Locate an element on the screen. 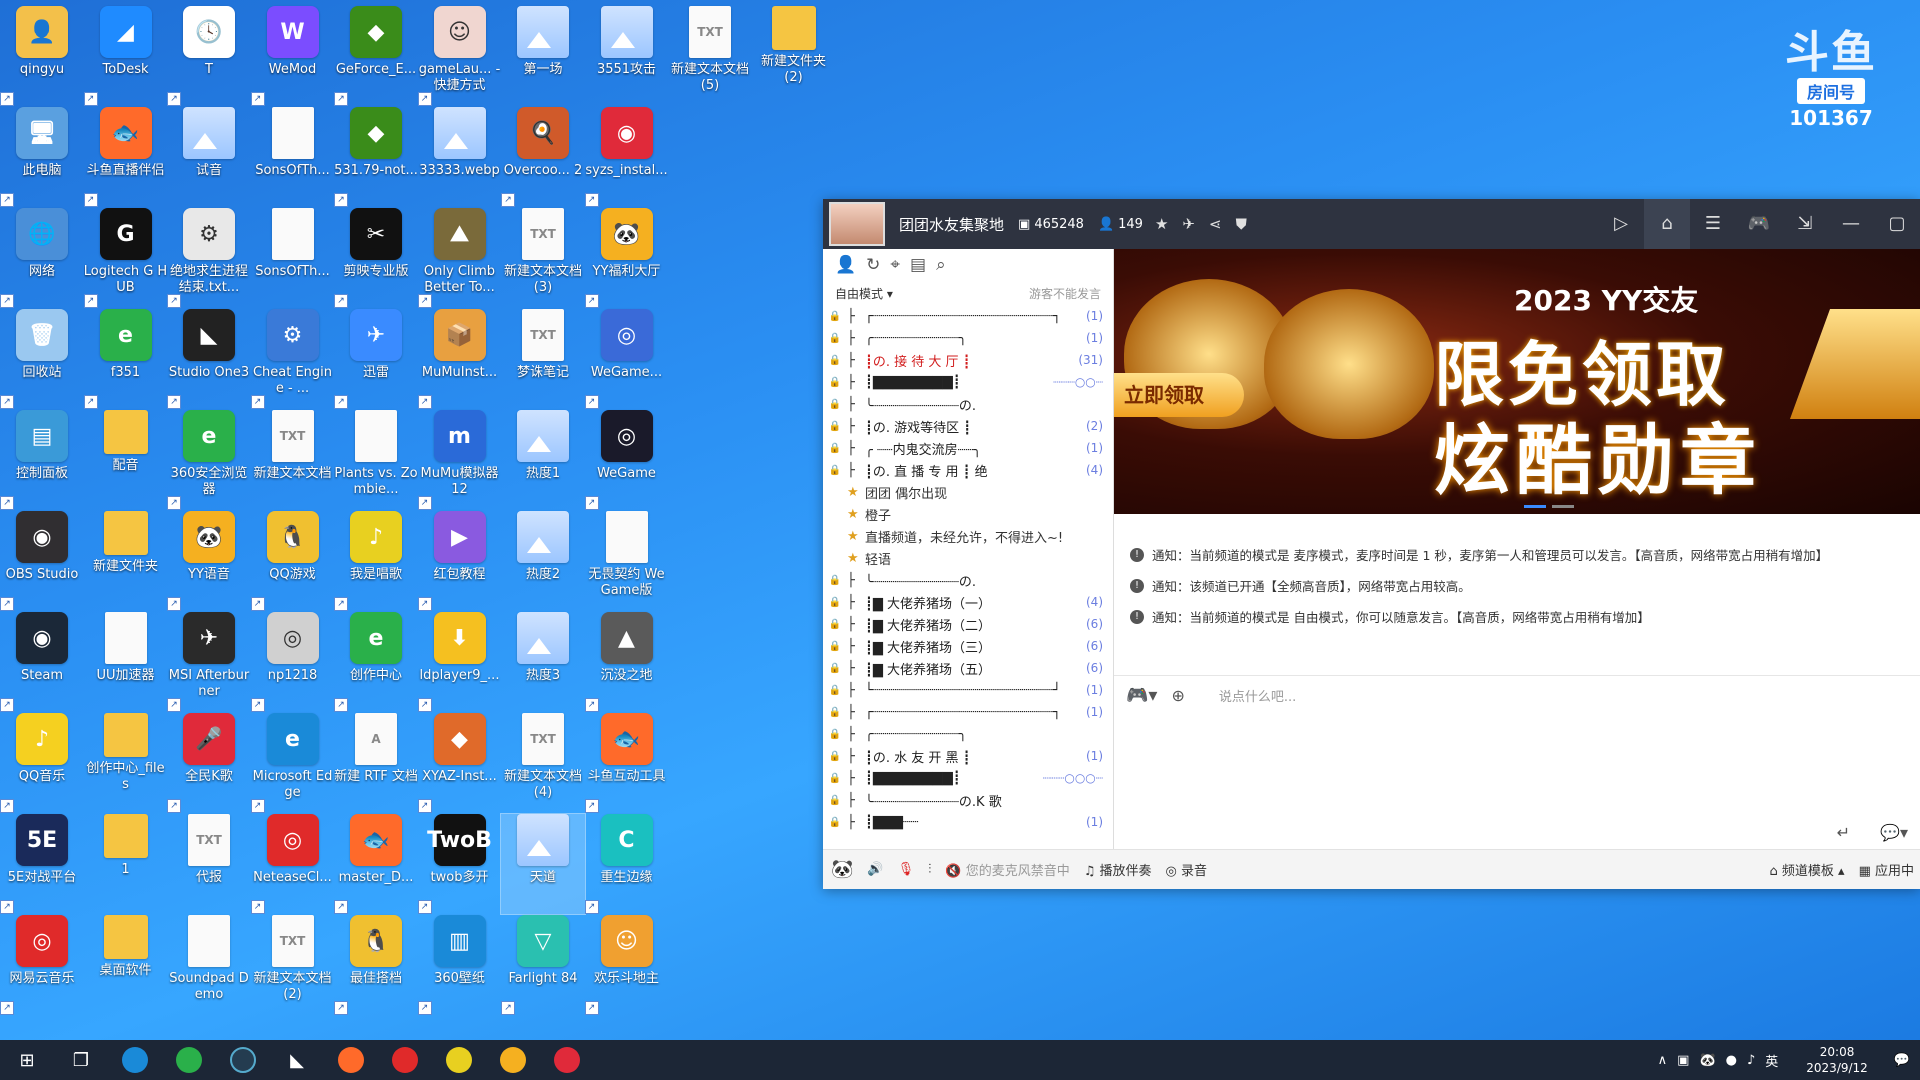  desktop-icon: ◉ ↗ Steam is located at coordinates (42, 662).